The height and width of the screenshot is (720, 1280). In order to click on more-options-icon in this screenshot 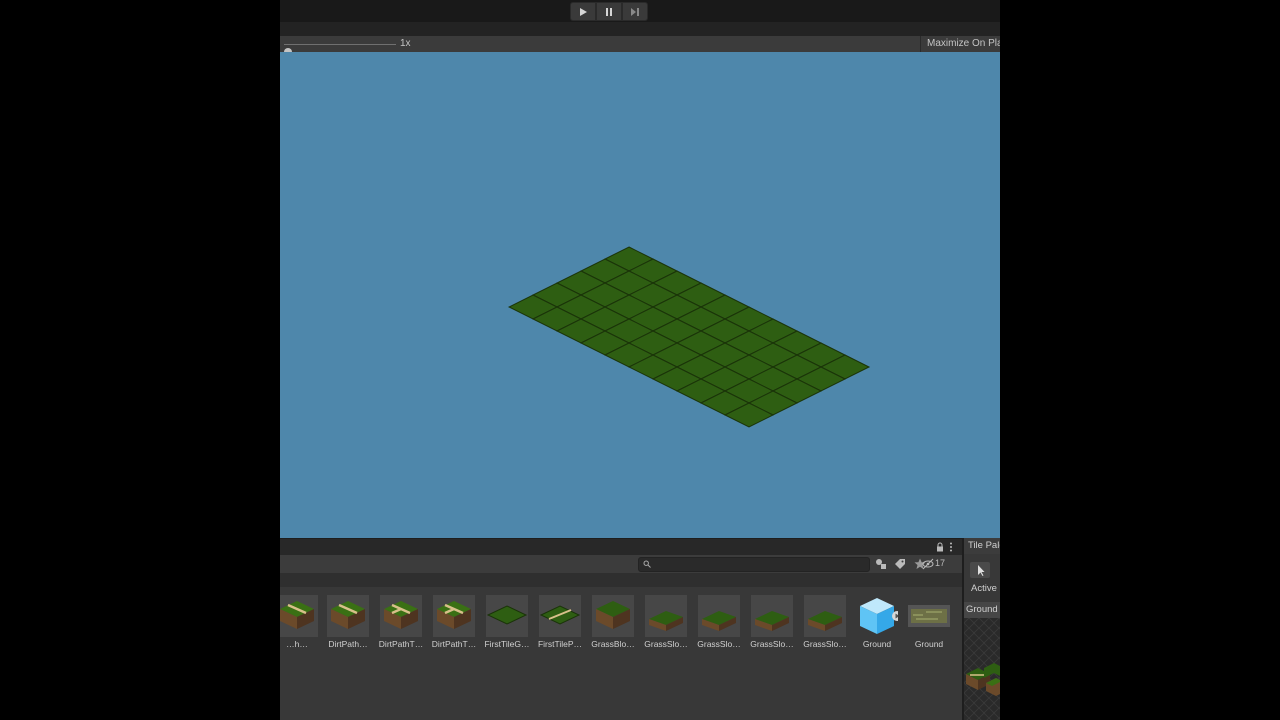, I will do `click(951, 547)`.